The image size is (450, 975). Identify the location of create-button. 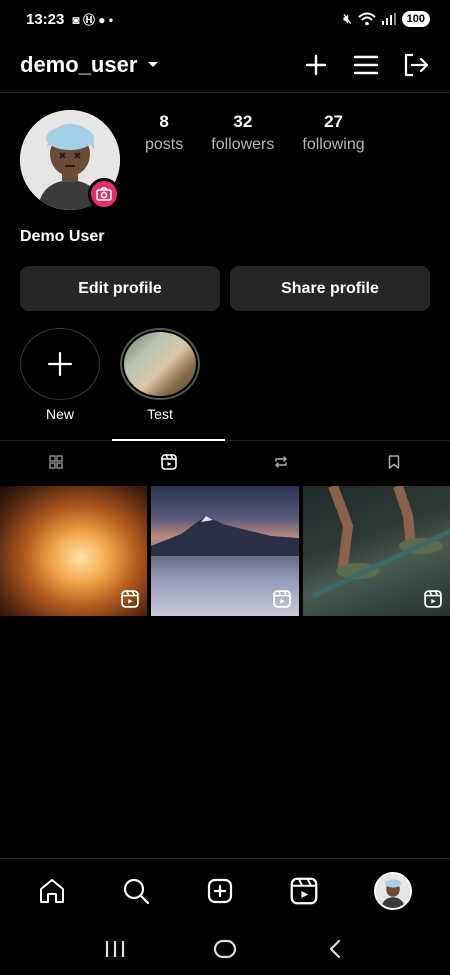
(316, 65).